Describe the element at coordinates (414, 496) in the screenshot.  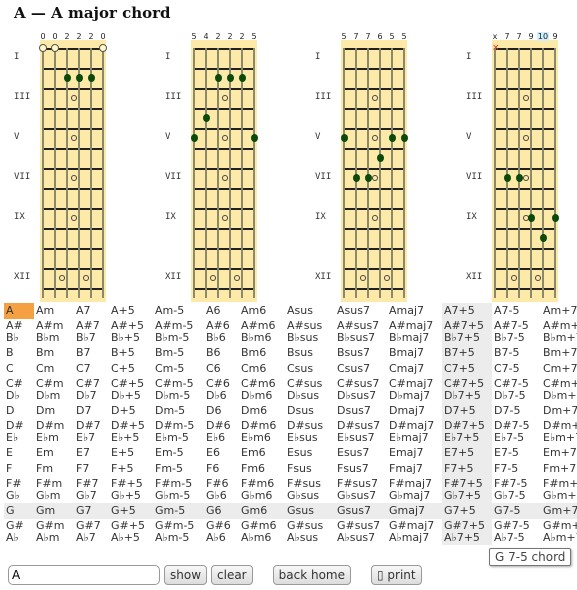
I see `chord-link: G♭maj7` at that location.